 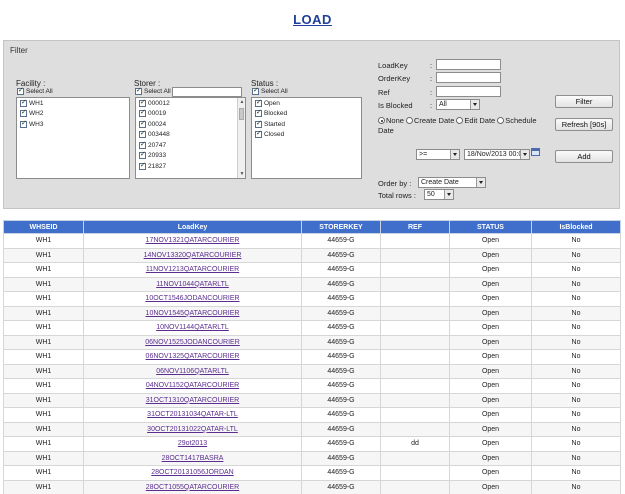 I want to click on scroll-down-icon: ▼, so click(x=241, y=174).